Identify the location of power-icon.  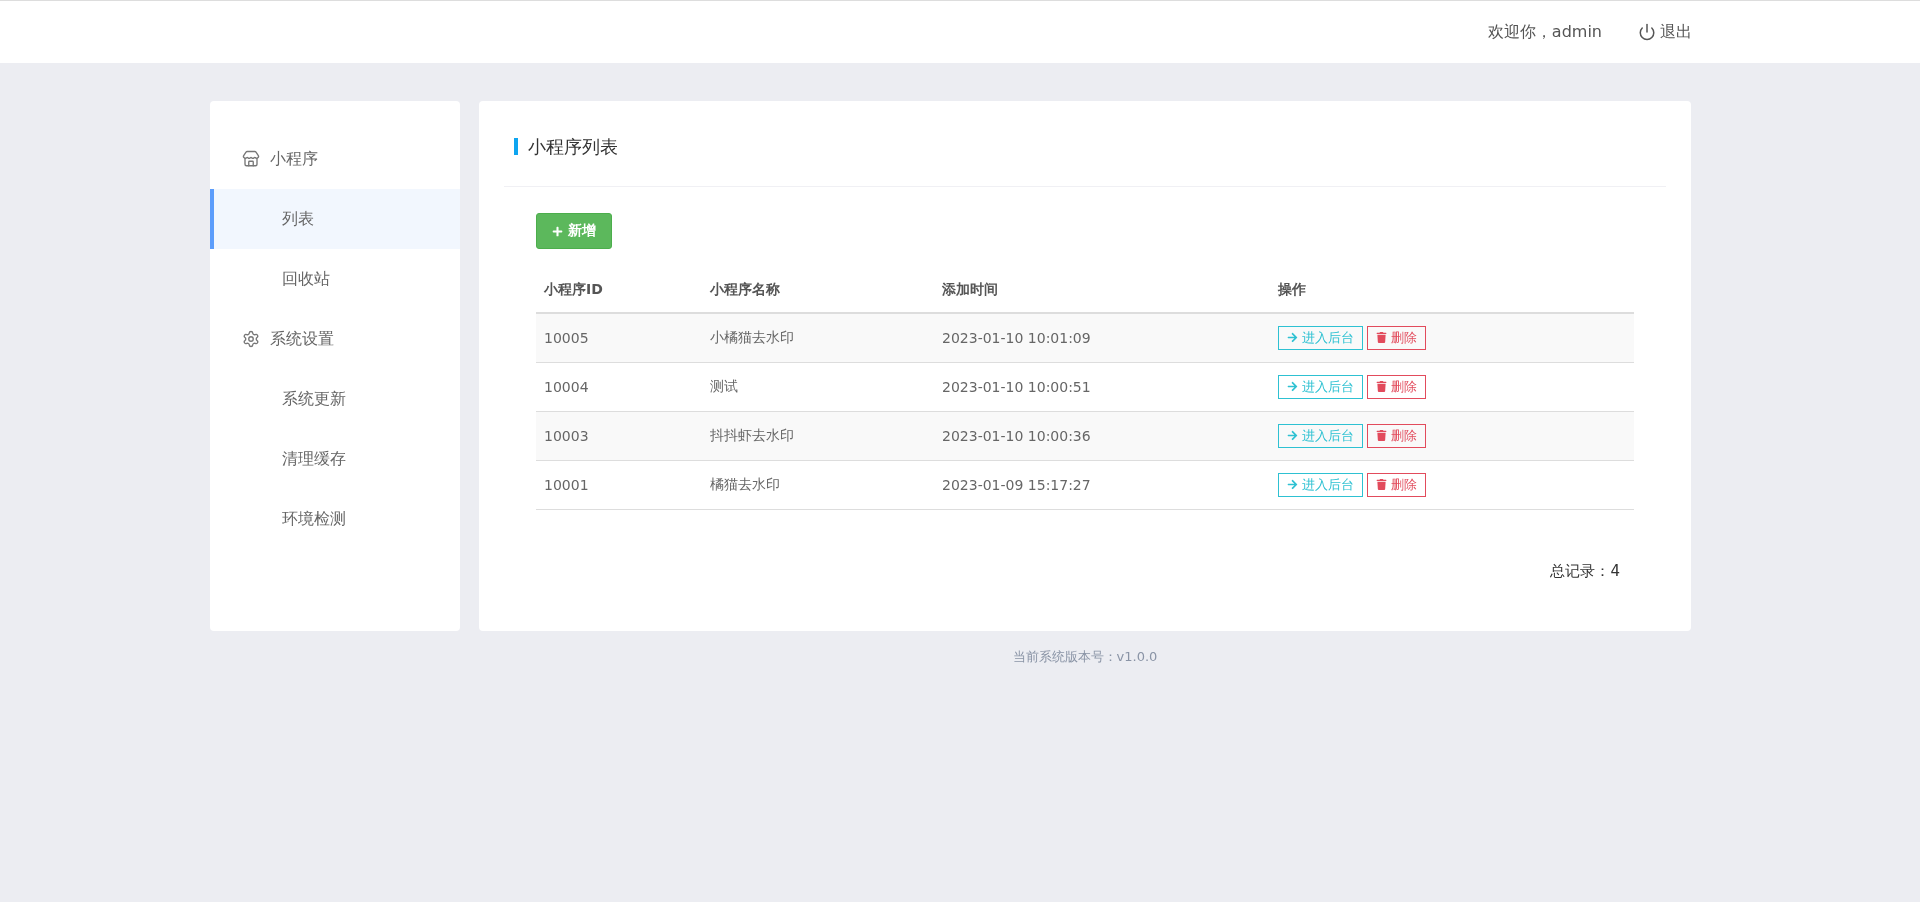
(1647, 32).